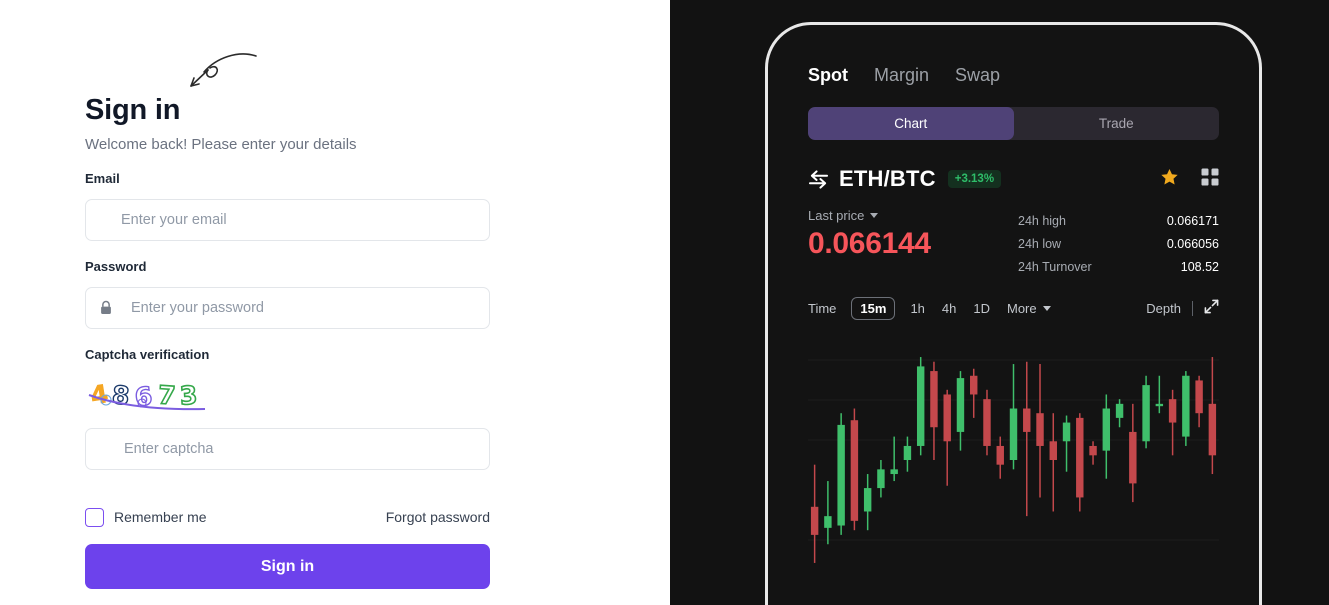  Describe the element at coordinates (160, 517) in the screenshot. I see `remember-me-label: Remember me` at that location.